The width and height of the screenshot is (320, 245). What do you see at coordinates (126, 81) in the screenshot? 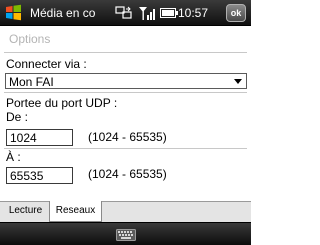
I see `connect-via-select: Mon FAI` at bounding box center [126, 81].